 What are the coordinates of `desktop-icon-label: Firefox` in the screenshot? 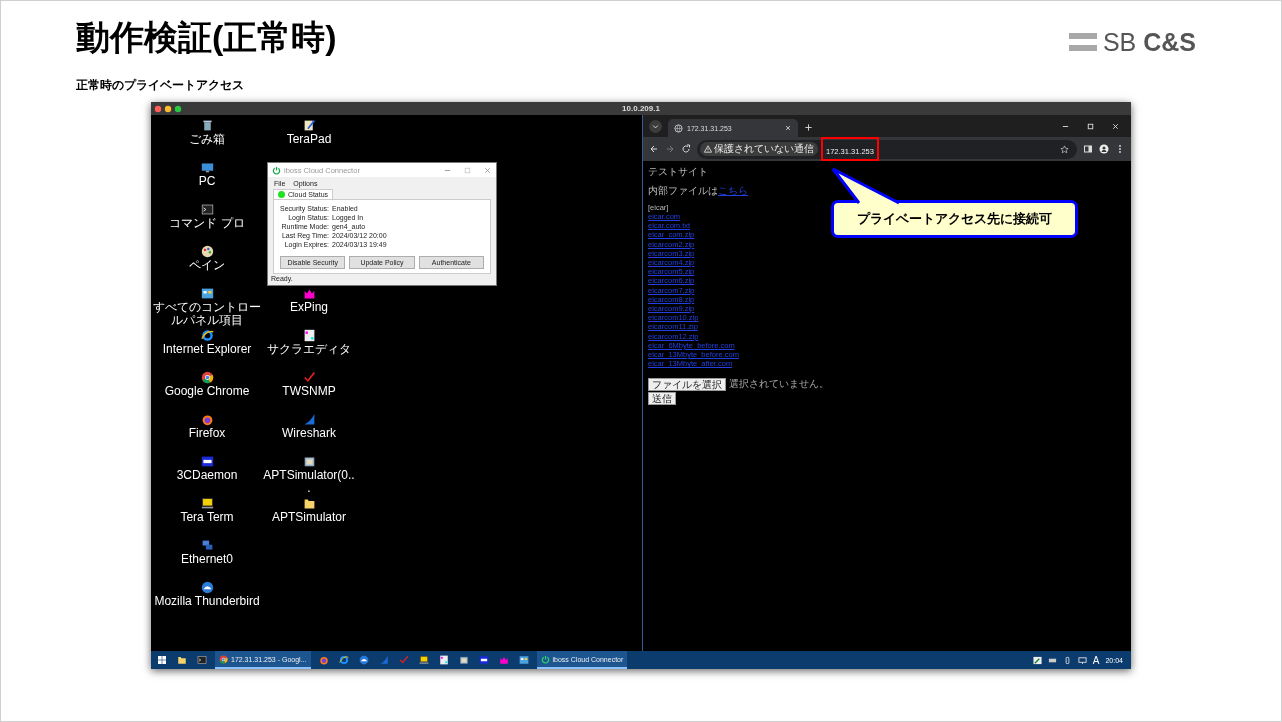 It's located at (207, 433).